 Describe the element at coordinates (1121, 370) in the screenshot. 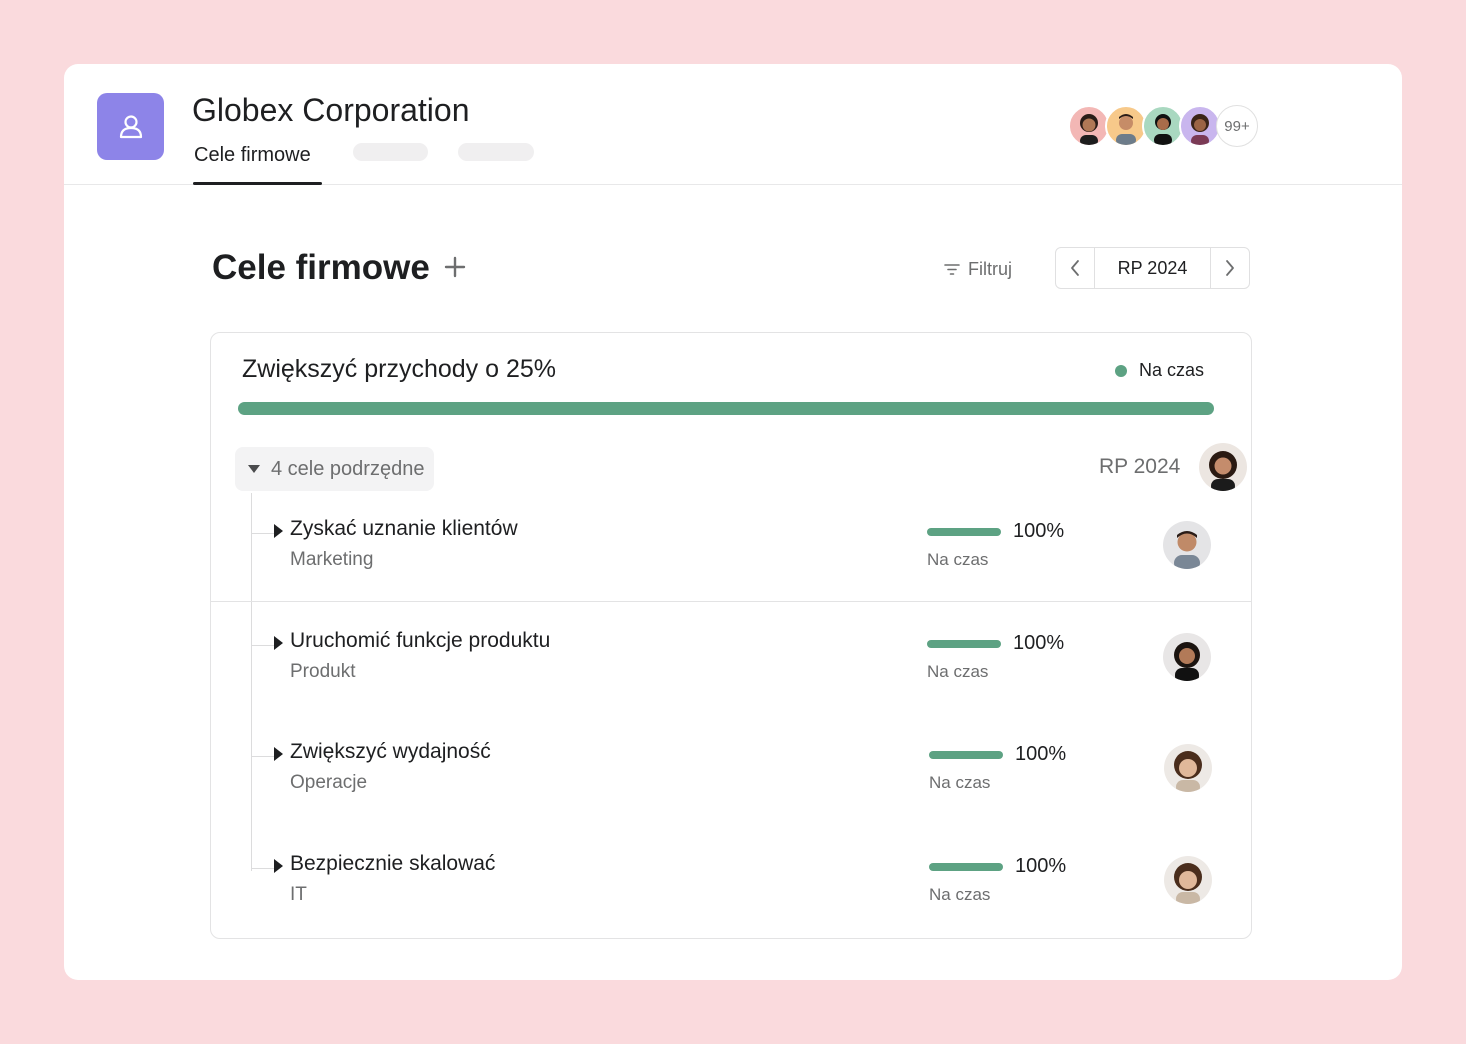

I see `status-dot-icon` at that location.